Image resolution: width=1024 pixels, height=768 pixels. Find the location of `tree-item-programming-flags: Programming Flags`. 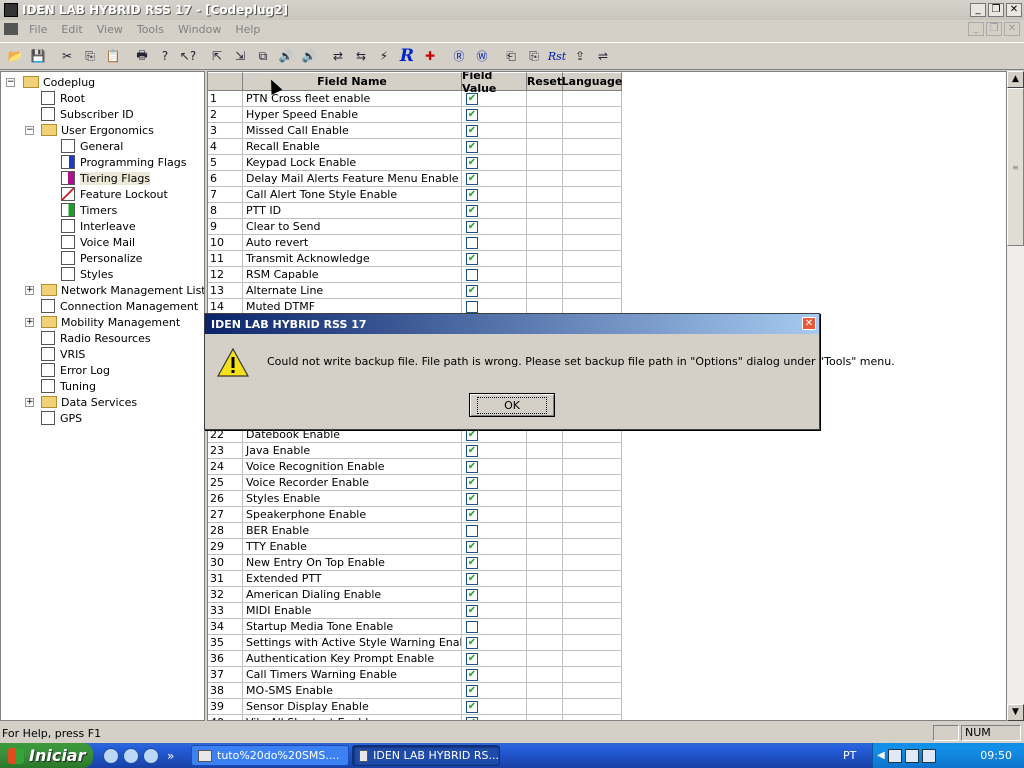

tree-item-programming-flags: Programming Flags is located at coordinates (123, 162).